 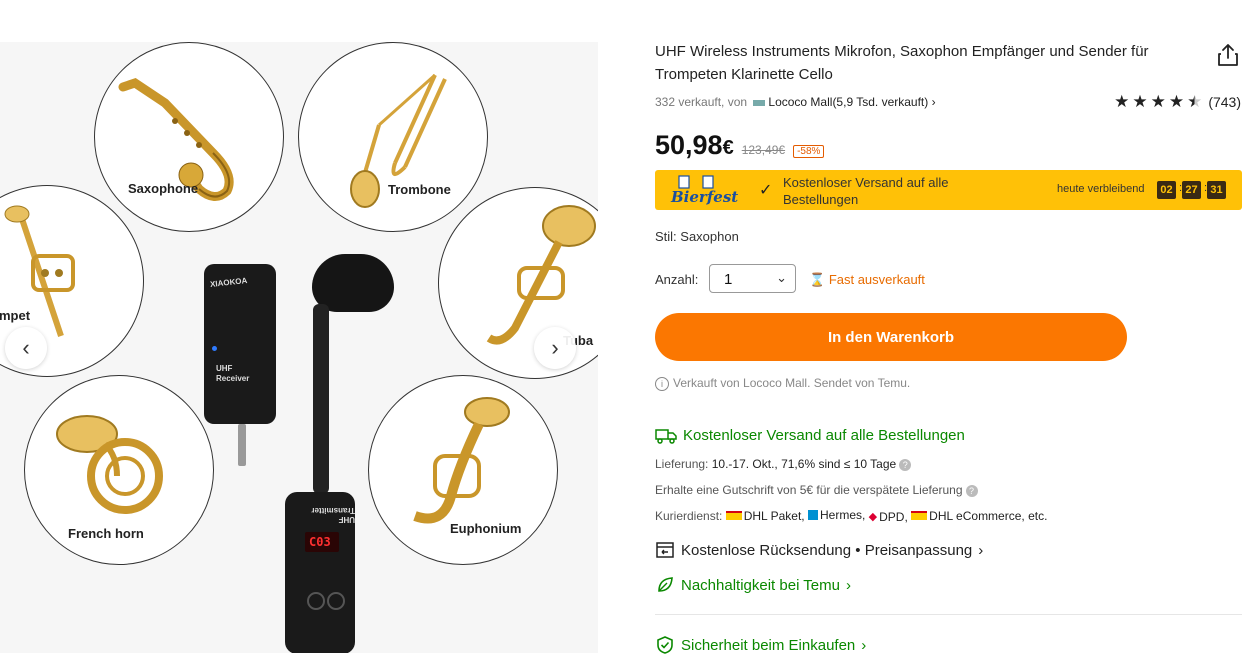 I want to click on sold-count: 332 verkauft, von, so click(x=701, y=102).